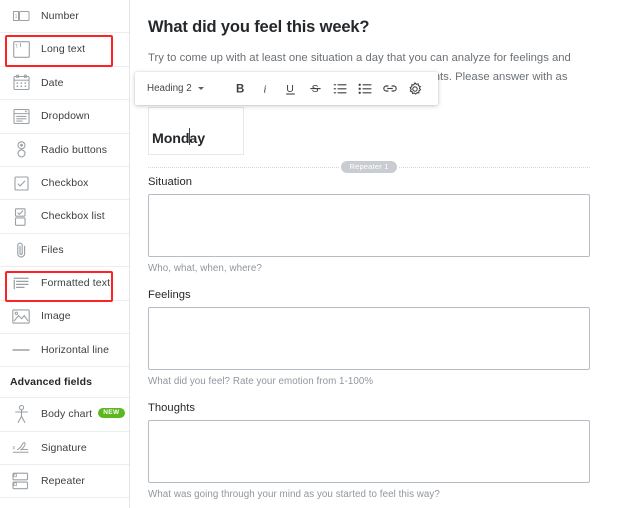 Image resolution: width=624 pixels, height=508 pixels. What do you see at coordinates (21, 448) in the screenshot?
I see `signature-field-icon: x` at bounding box center [21, 448].